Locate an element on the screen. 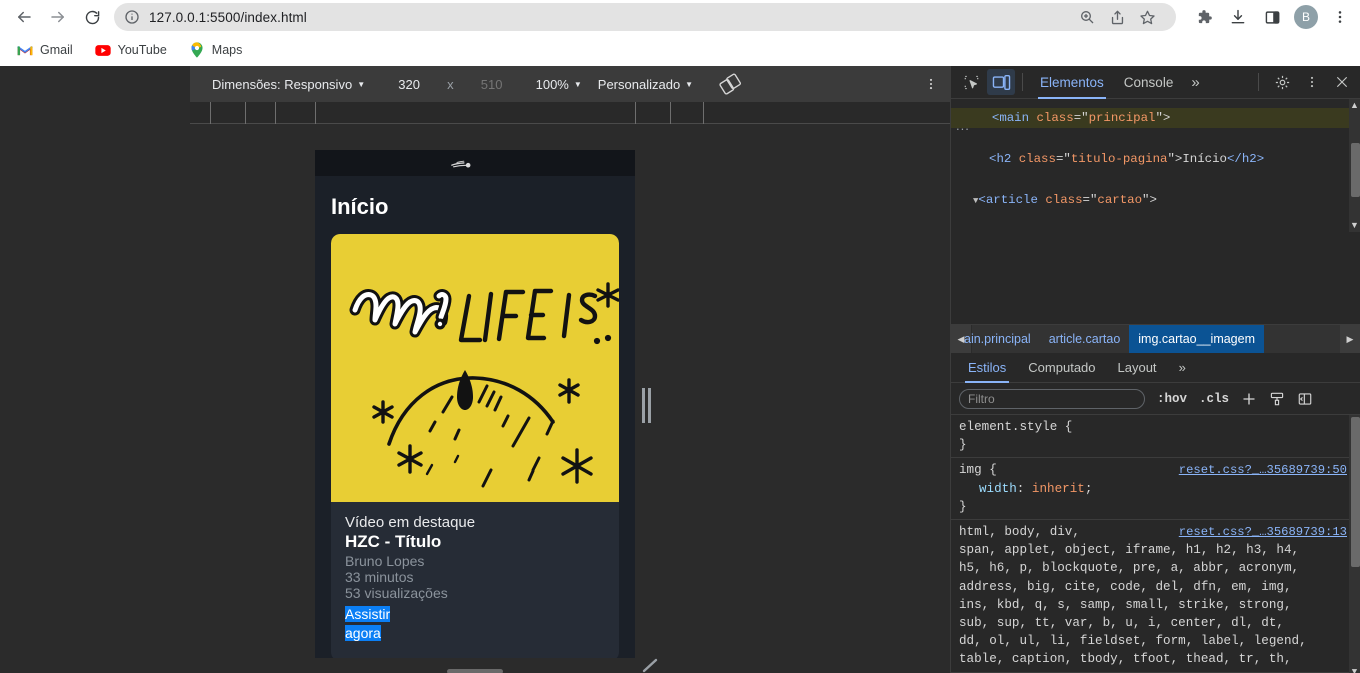 Image resolution: width=1360 pixels, height=673 pixels. rule-element-style: element.style { } is located at coordinates (1155, 437).